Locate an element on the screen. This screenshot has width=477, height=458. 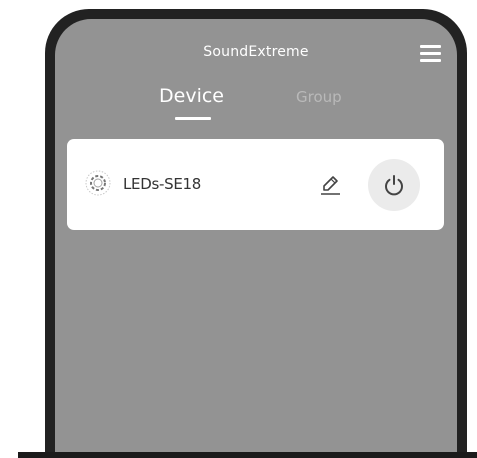
tab-device: Device is located at coordinates (191, 96).